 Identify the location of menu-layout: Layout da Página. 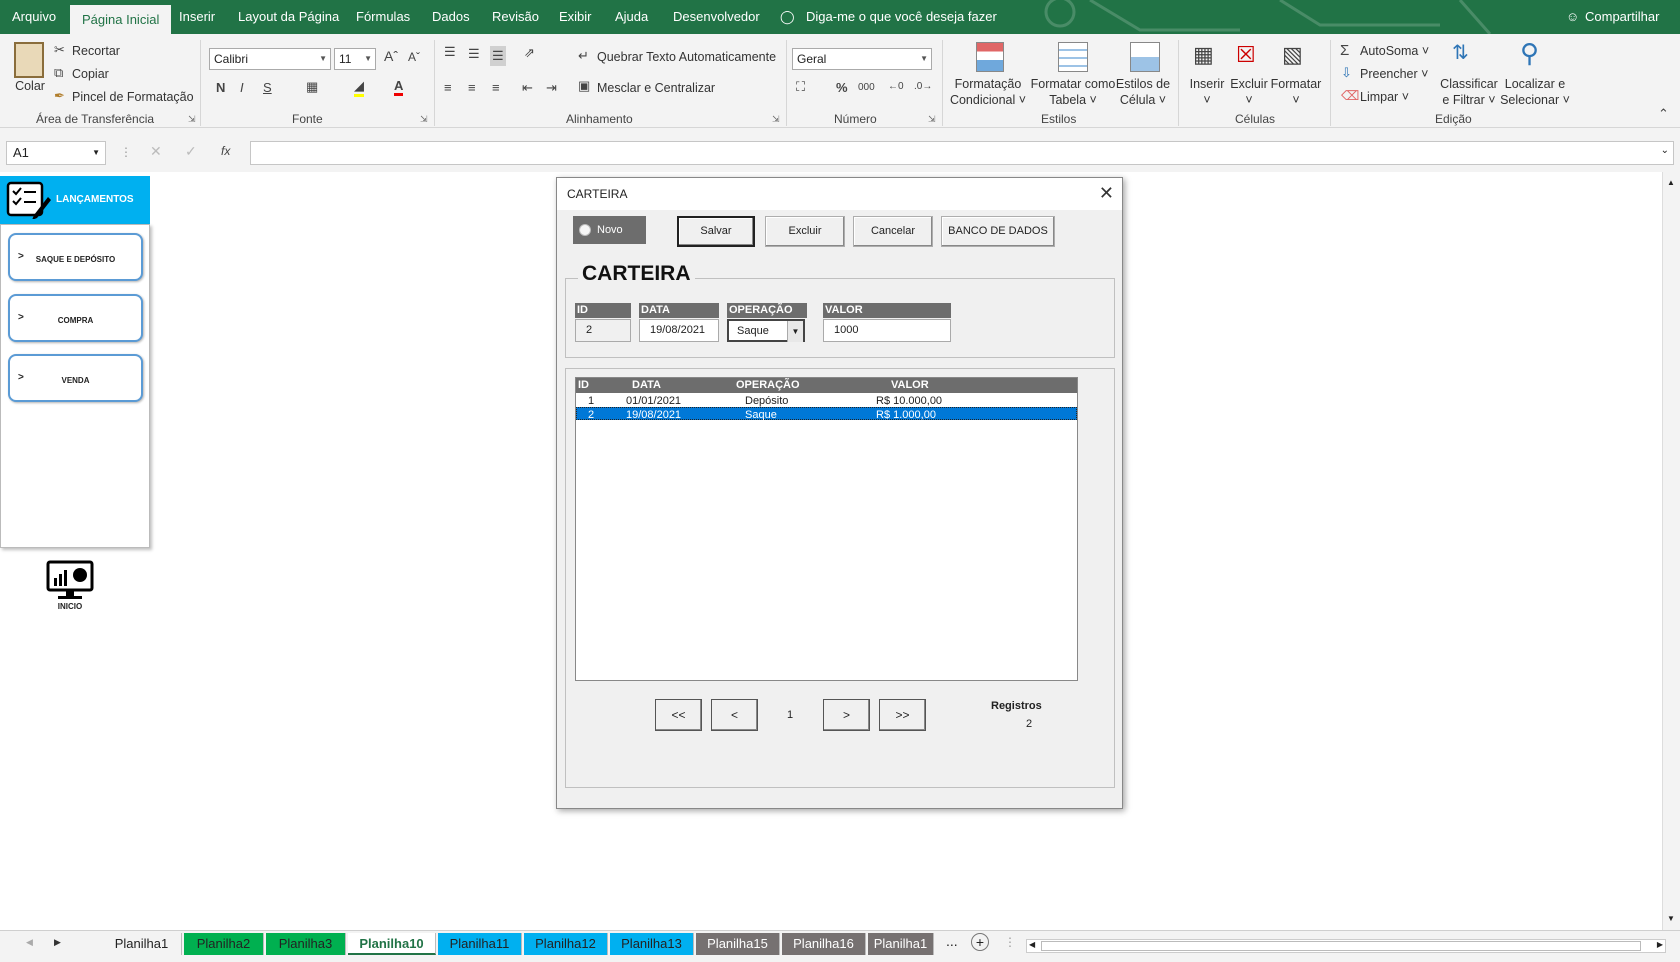
(288, 17).